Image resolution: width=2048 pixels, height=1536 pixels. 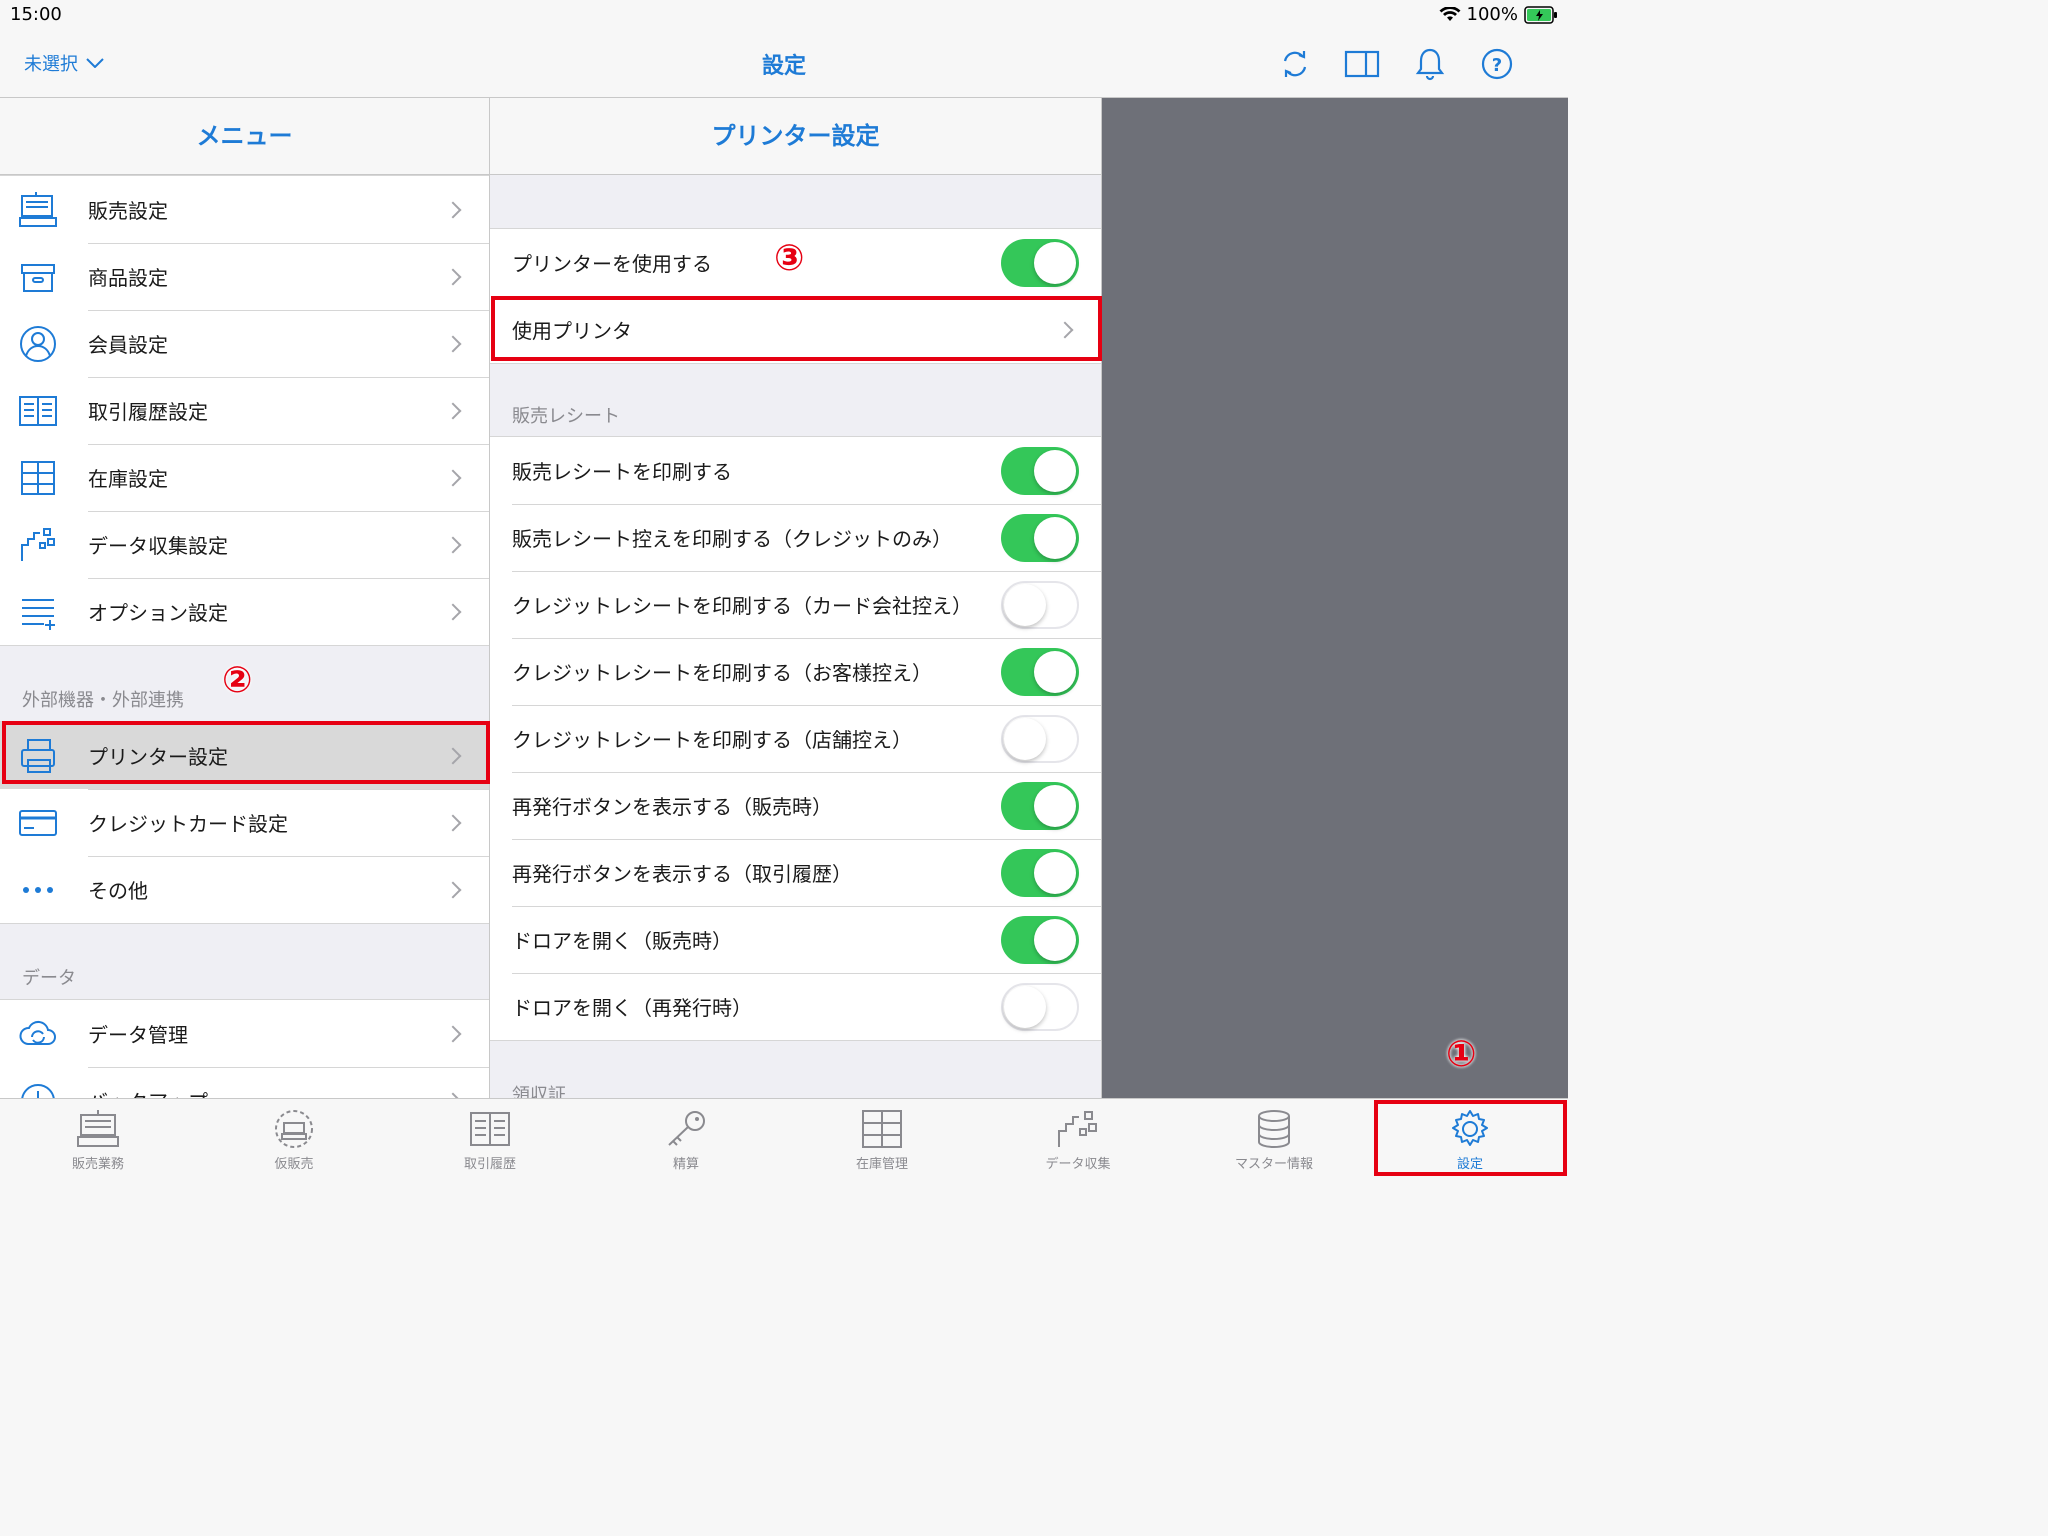 What do you see at coordinates (1077, 1129) in the screenshot?
I see `data-collect-icon` at bounding box center [1077, 1129].